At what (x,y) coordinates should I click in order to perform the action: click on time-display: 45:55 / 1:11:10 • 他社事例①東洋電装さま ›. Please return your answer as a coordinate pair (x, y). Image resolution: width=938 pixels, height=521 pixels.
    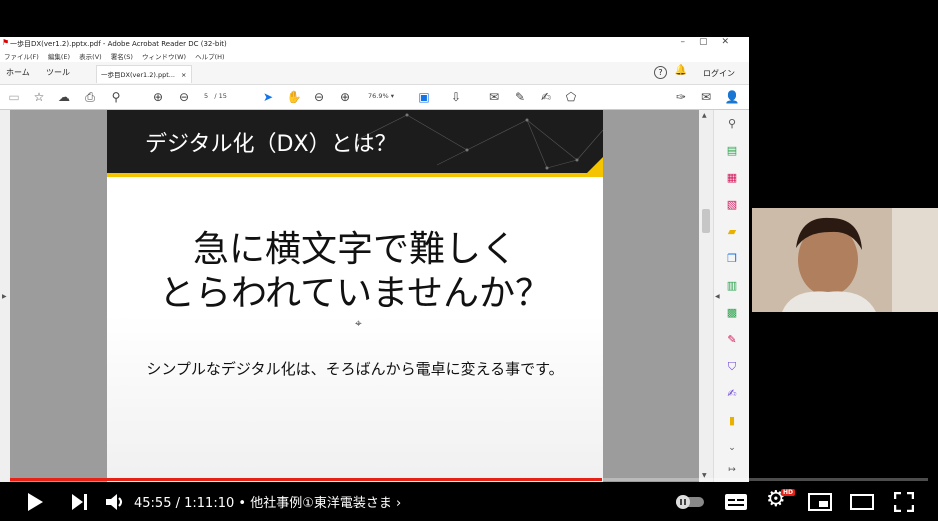
    Looking at the image, I should click on (267, 501).